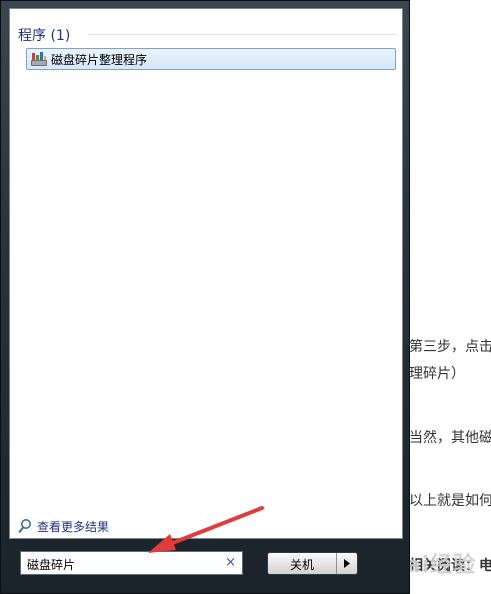 This screenshot has height=594, width=491. Describe the element at coordinates (450, 438) in the screenshot. I see `article-line: 当然，其他磁` at that location.